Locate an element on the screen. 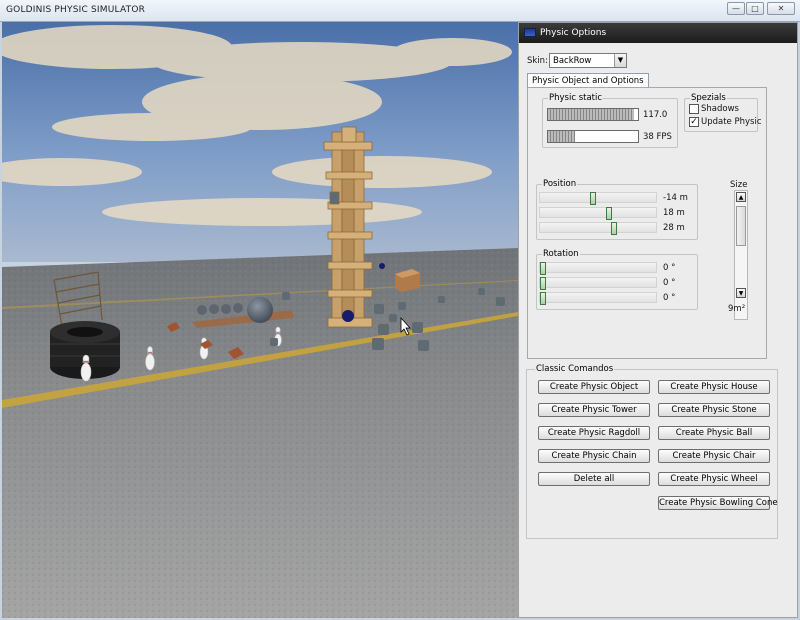 This screenshot has width=800, height=620. position-slider-y is located at coordinates (598, 213).